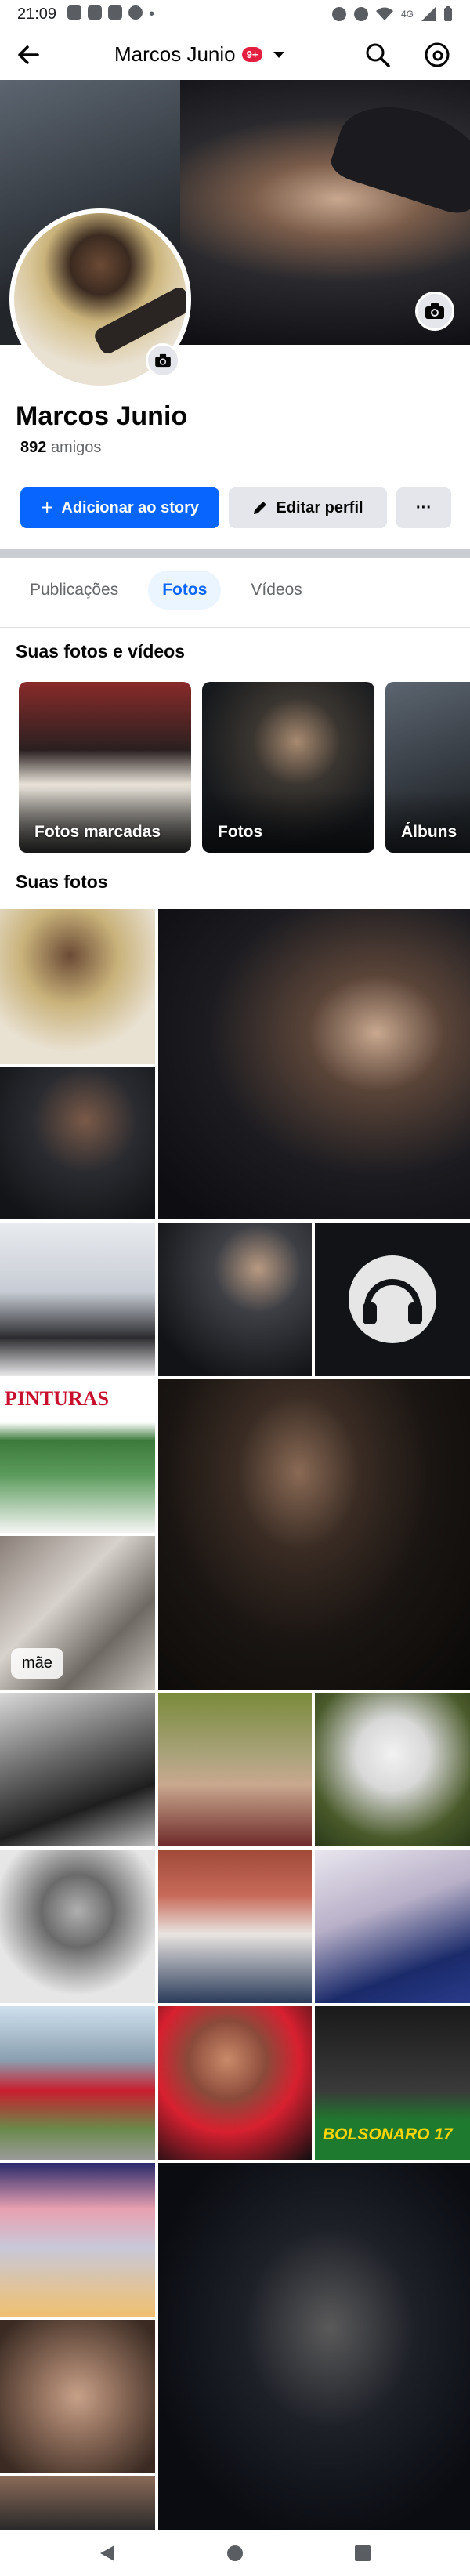 This screenshot has width=470, height=2576. I want to click on battery-icon, so click(448, 13).